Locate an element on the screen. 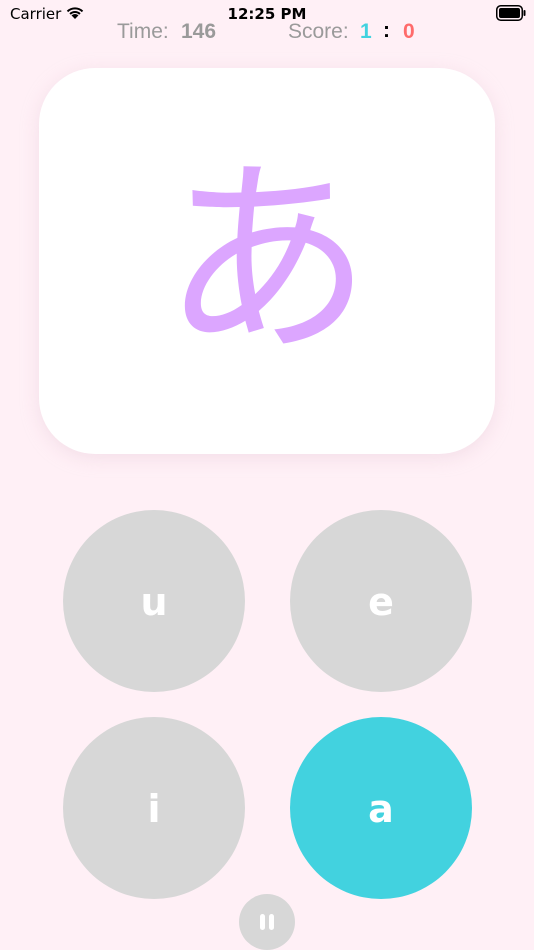 This screenshot has height=950, width=534. answer-button-e: e is located at coordinates (381, 601).